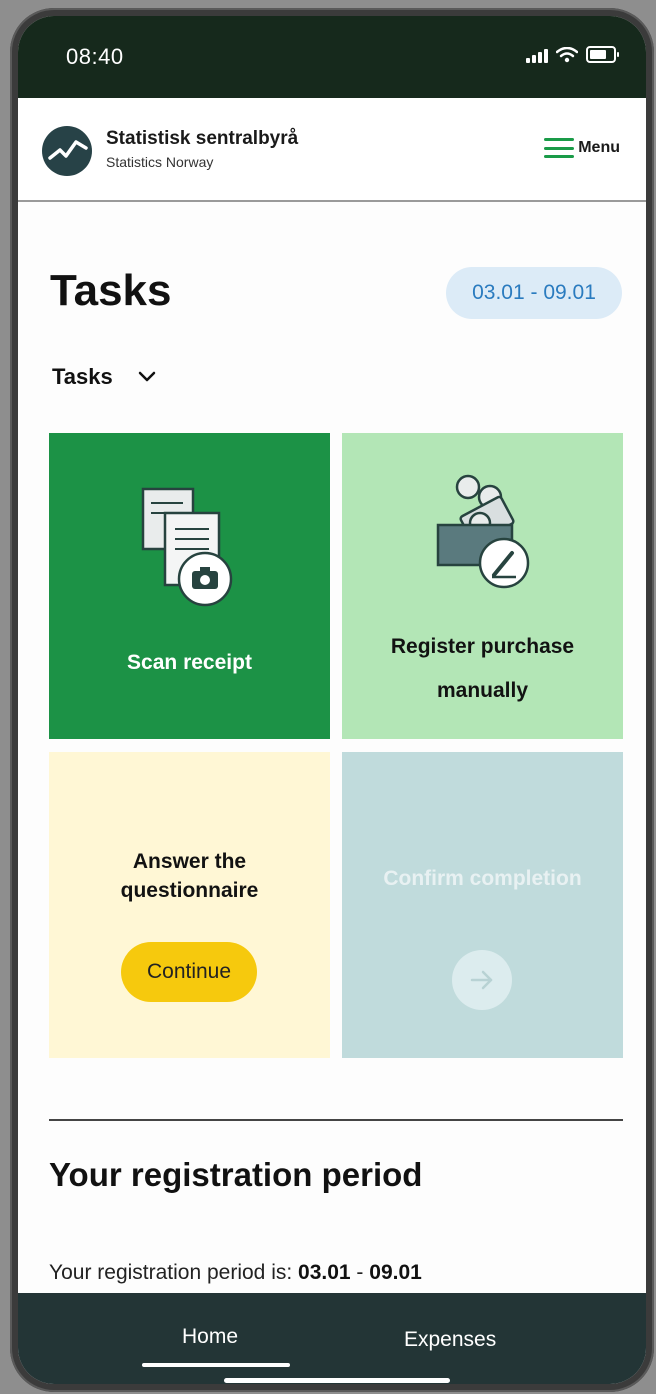  I want to click on menu-label: Menu, so click(599, 147).